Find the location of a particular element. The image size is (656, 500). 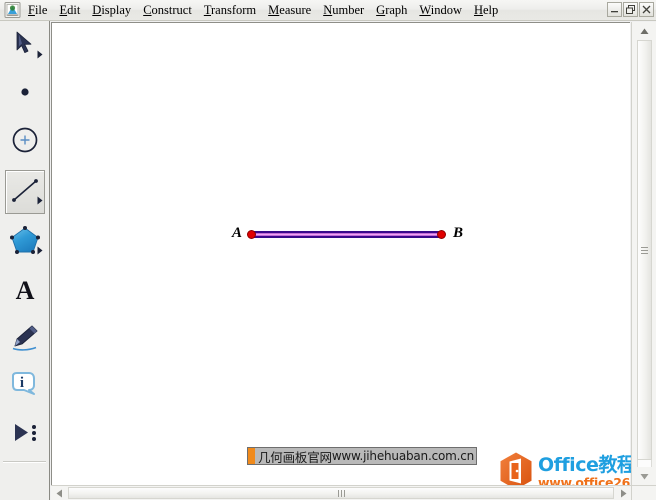

scroll-down-button is located at coordinates (644, 476).